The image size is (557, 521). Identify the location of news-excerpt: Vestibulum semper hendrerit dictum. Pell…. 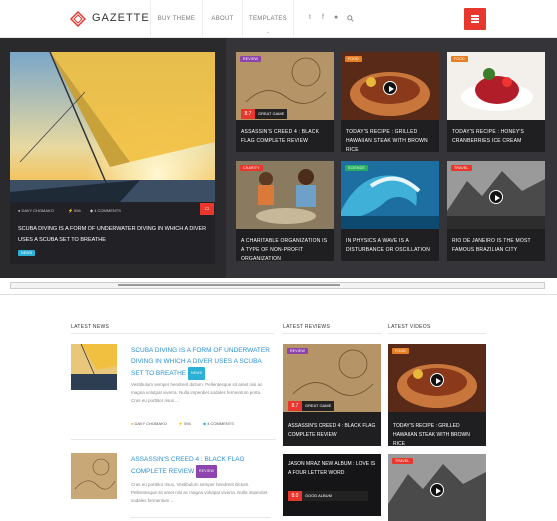
(197, 392).